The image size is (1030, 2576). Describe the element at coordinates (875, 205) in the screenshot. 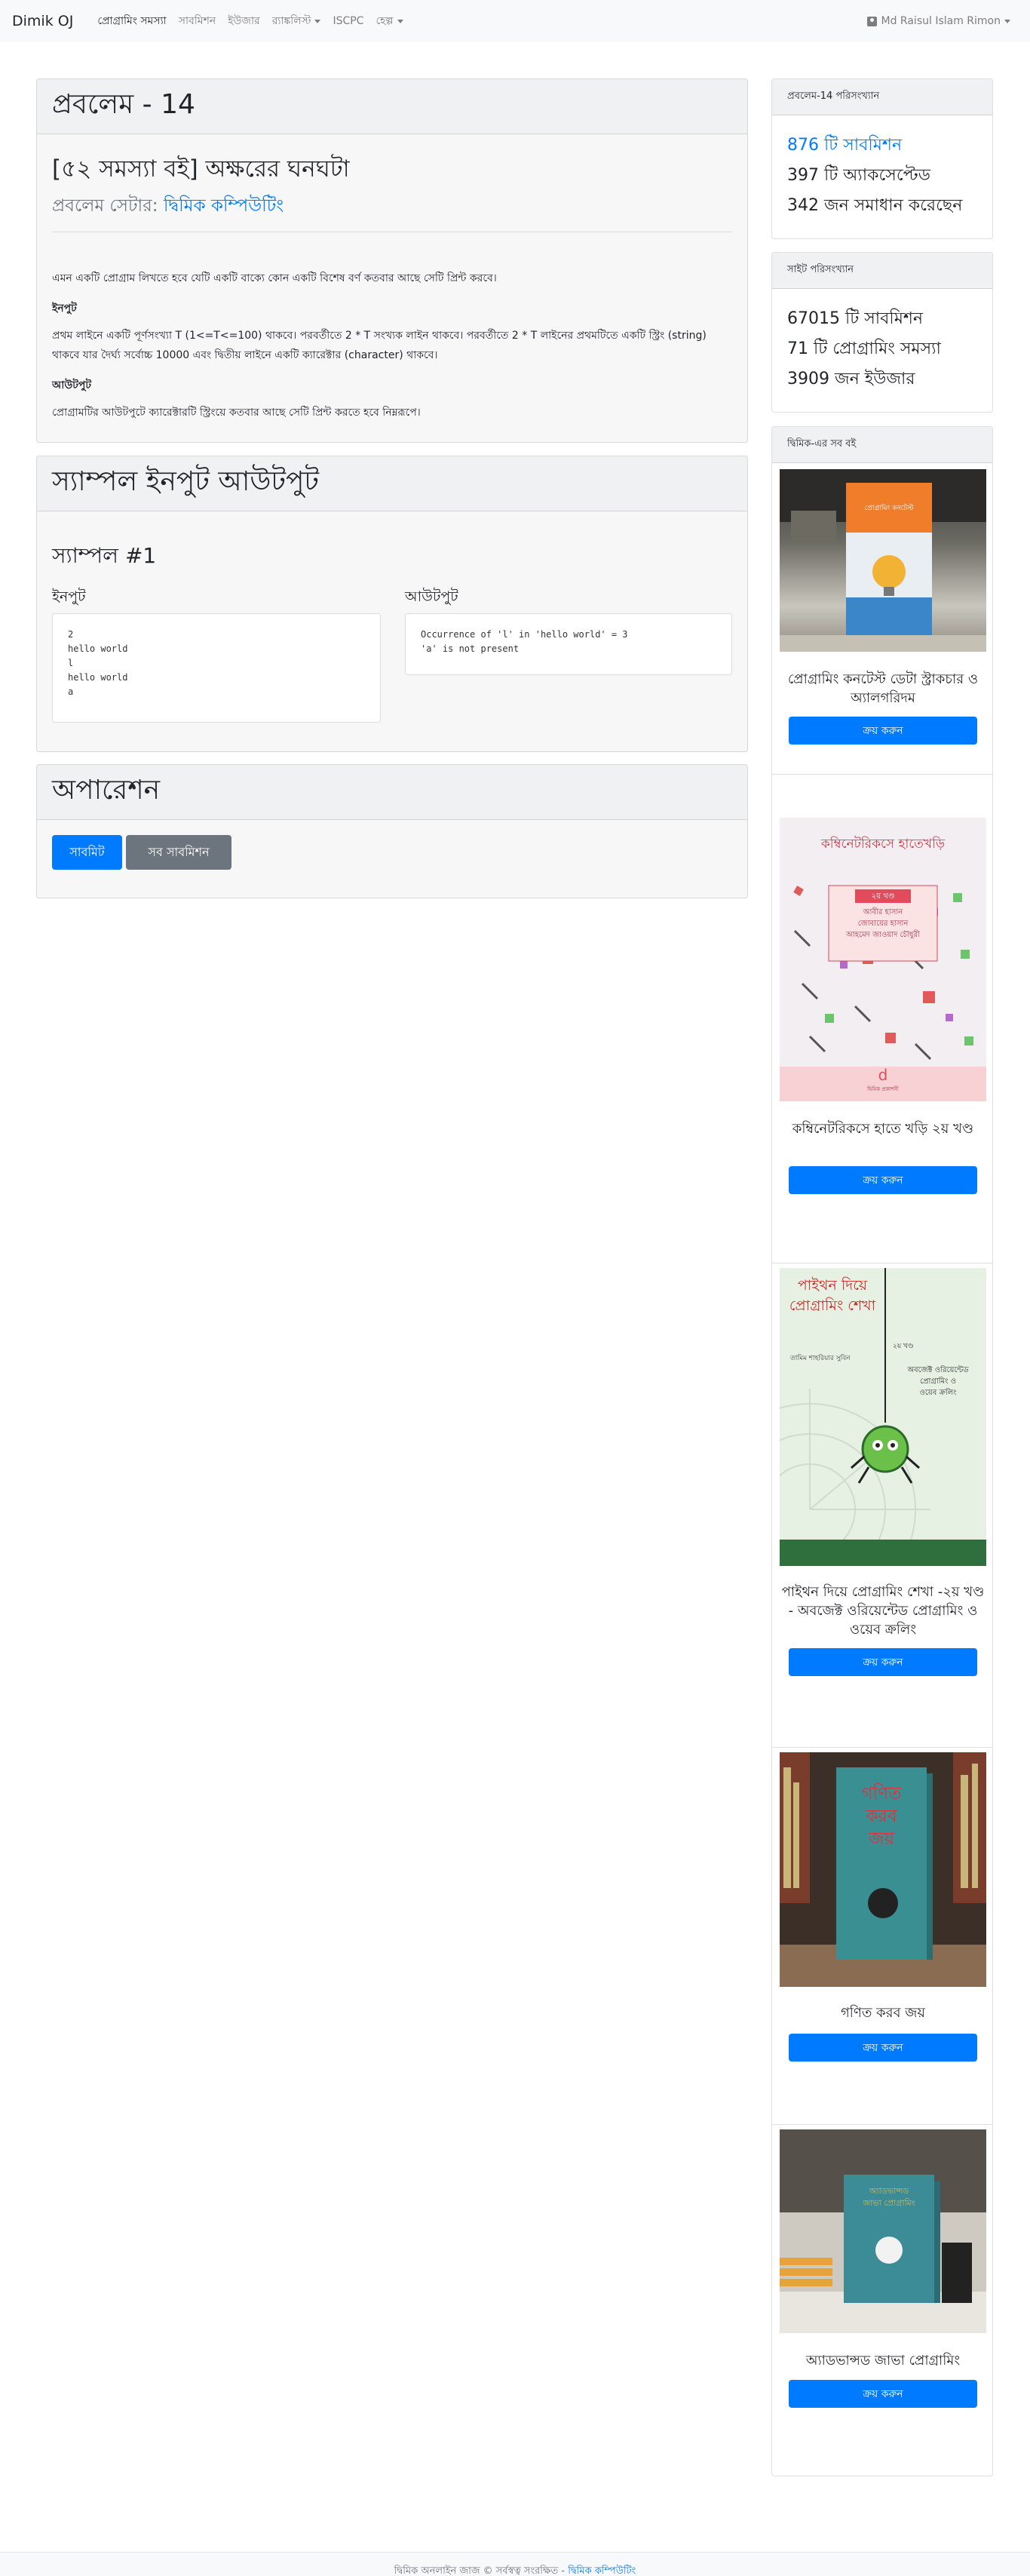

I see `problem-solver-count: 342 জন সমাধান করেছেন` at that location.